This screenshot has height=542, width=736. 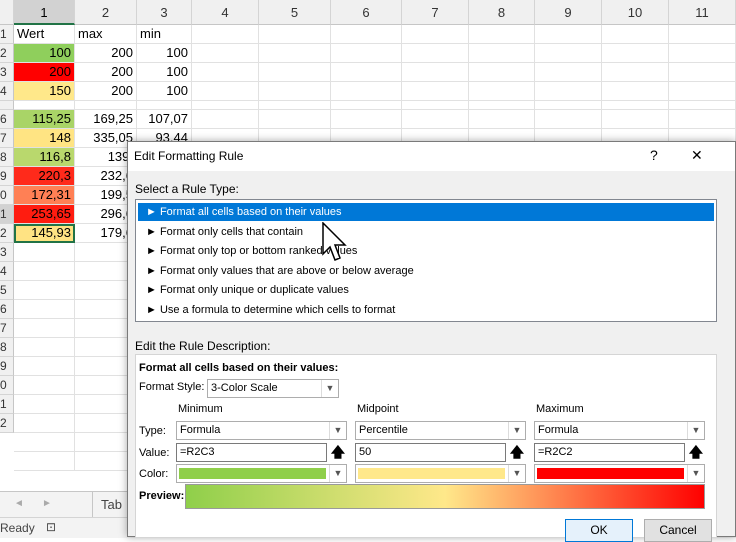 I want to click on row-header, so click(x=7, y=105).